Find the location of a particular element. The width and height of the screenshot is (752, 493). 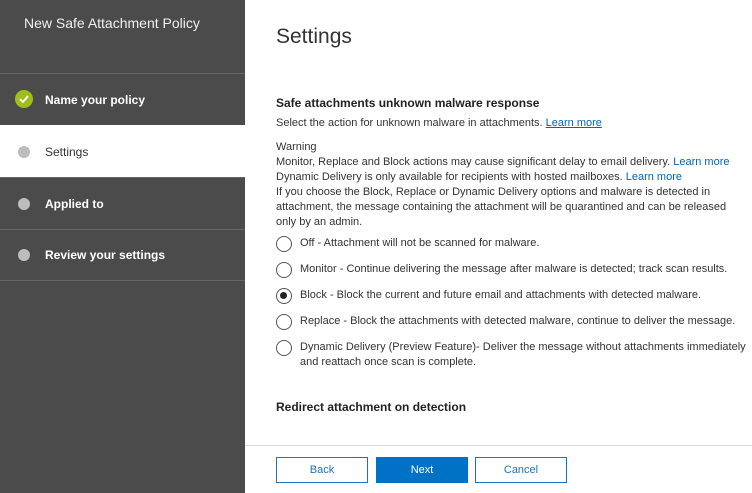

redirect-section: Redirect attachment on detection is located at coordinates (511, 407).